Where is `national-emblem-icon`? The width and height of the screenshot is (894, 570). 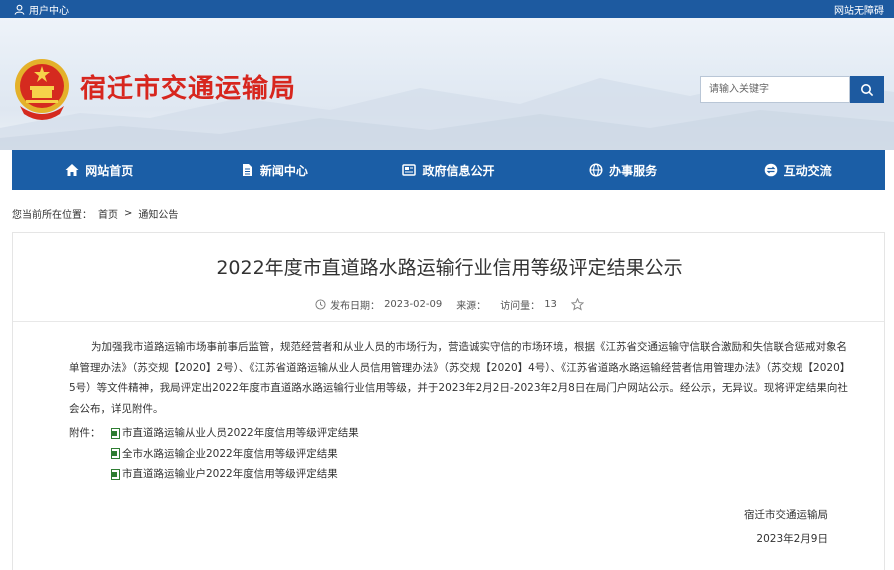
national-emblem-icon is located at coordinates (42, 89).